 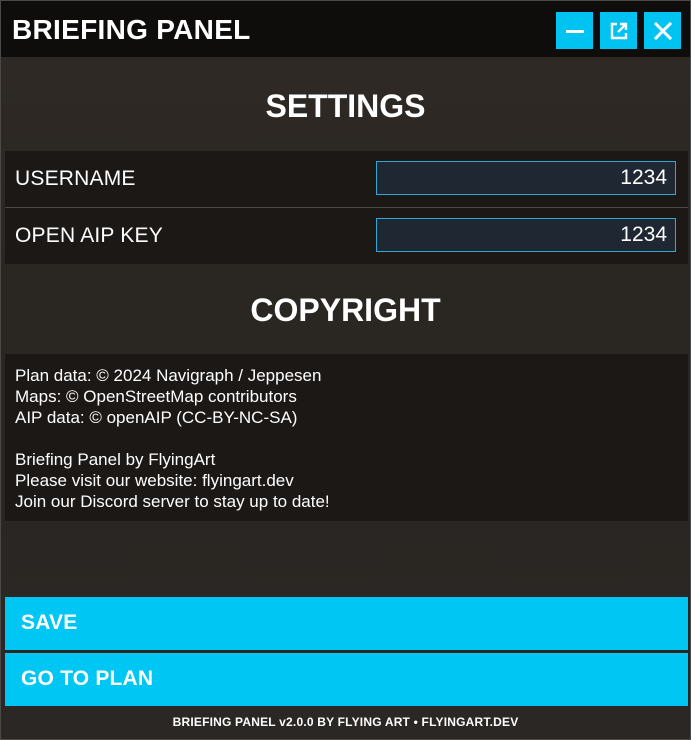 What do you see at coordinates (526, 178) in the screenshot?
I see `username-input` at bounding box center [526, 178].